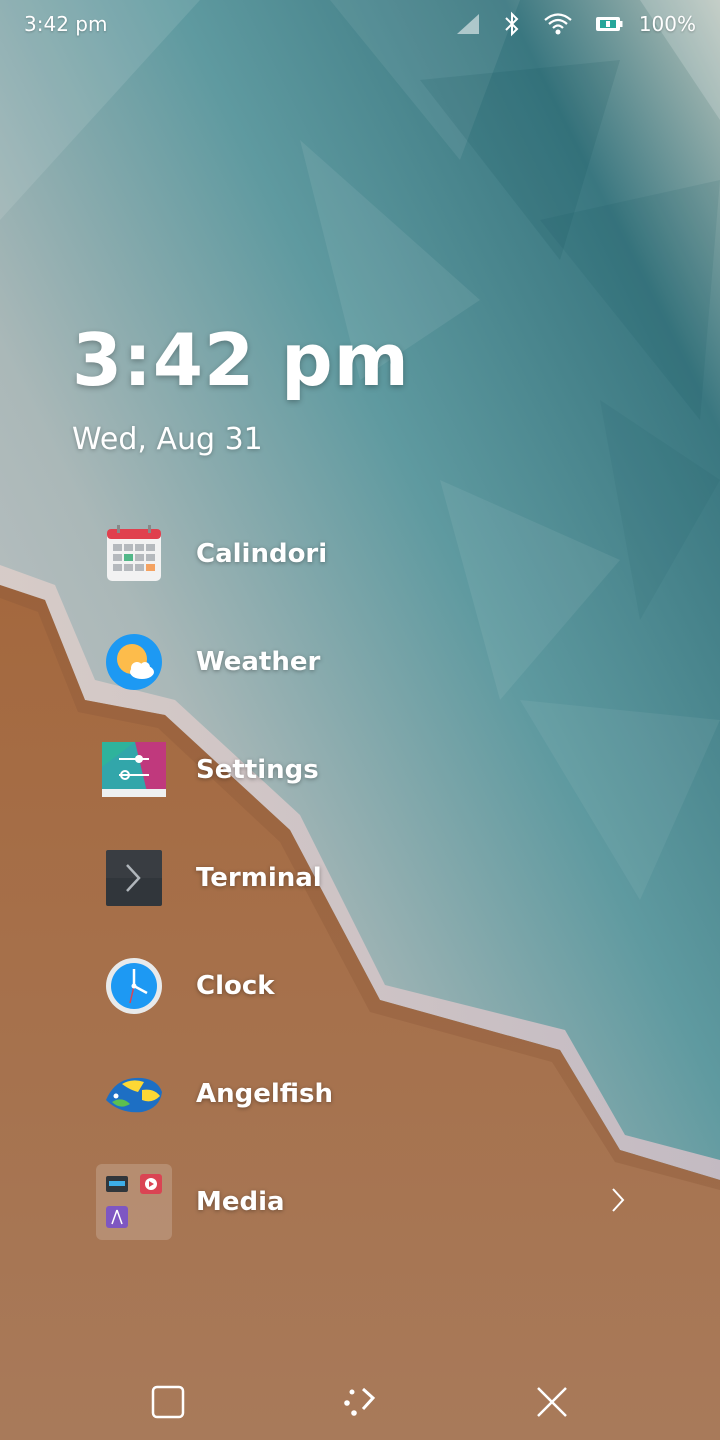 Image resolution: width=720 pixels, height=1440 pixels. Describe the element at coordinates (257, 770) in the screenshot. I see `app-label: Settings` at that location.